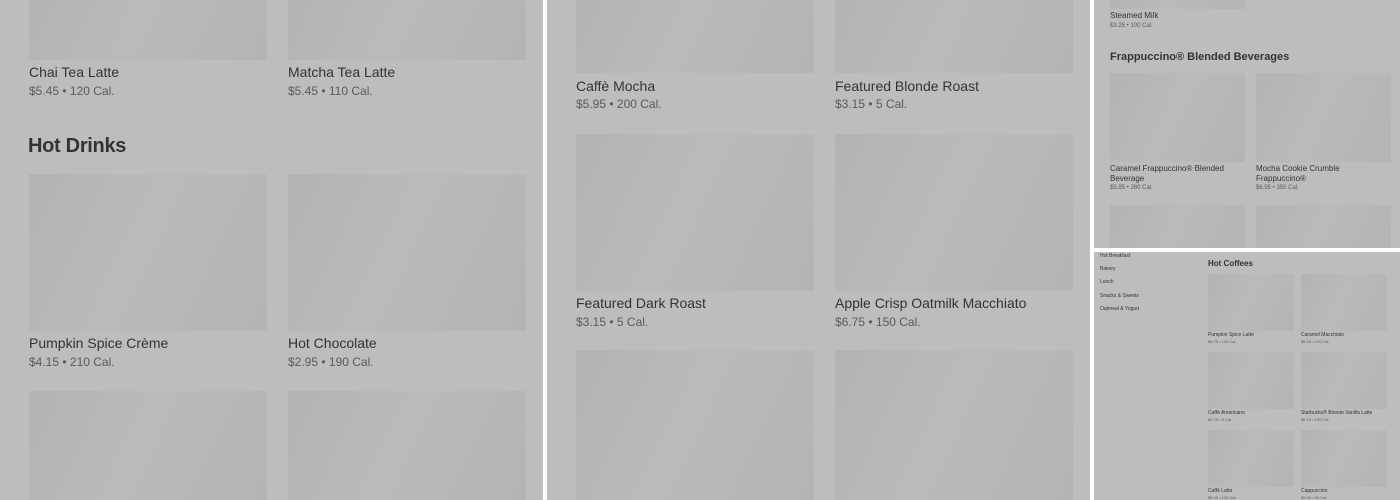  I want to click on item-name: Caffè Americano, so click(1226, 413).